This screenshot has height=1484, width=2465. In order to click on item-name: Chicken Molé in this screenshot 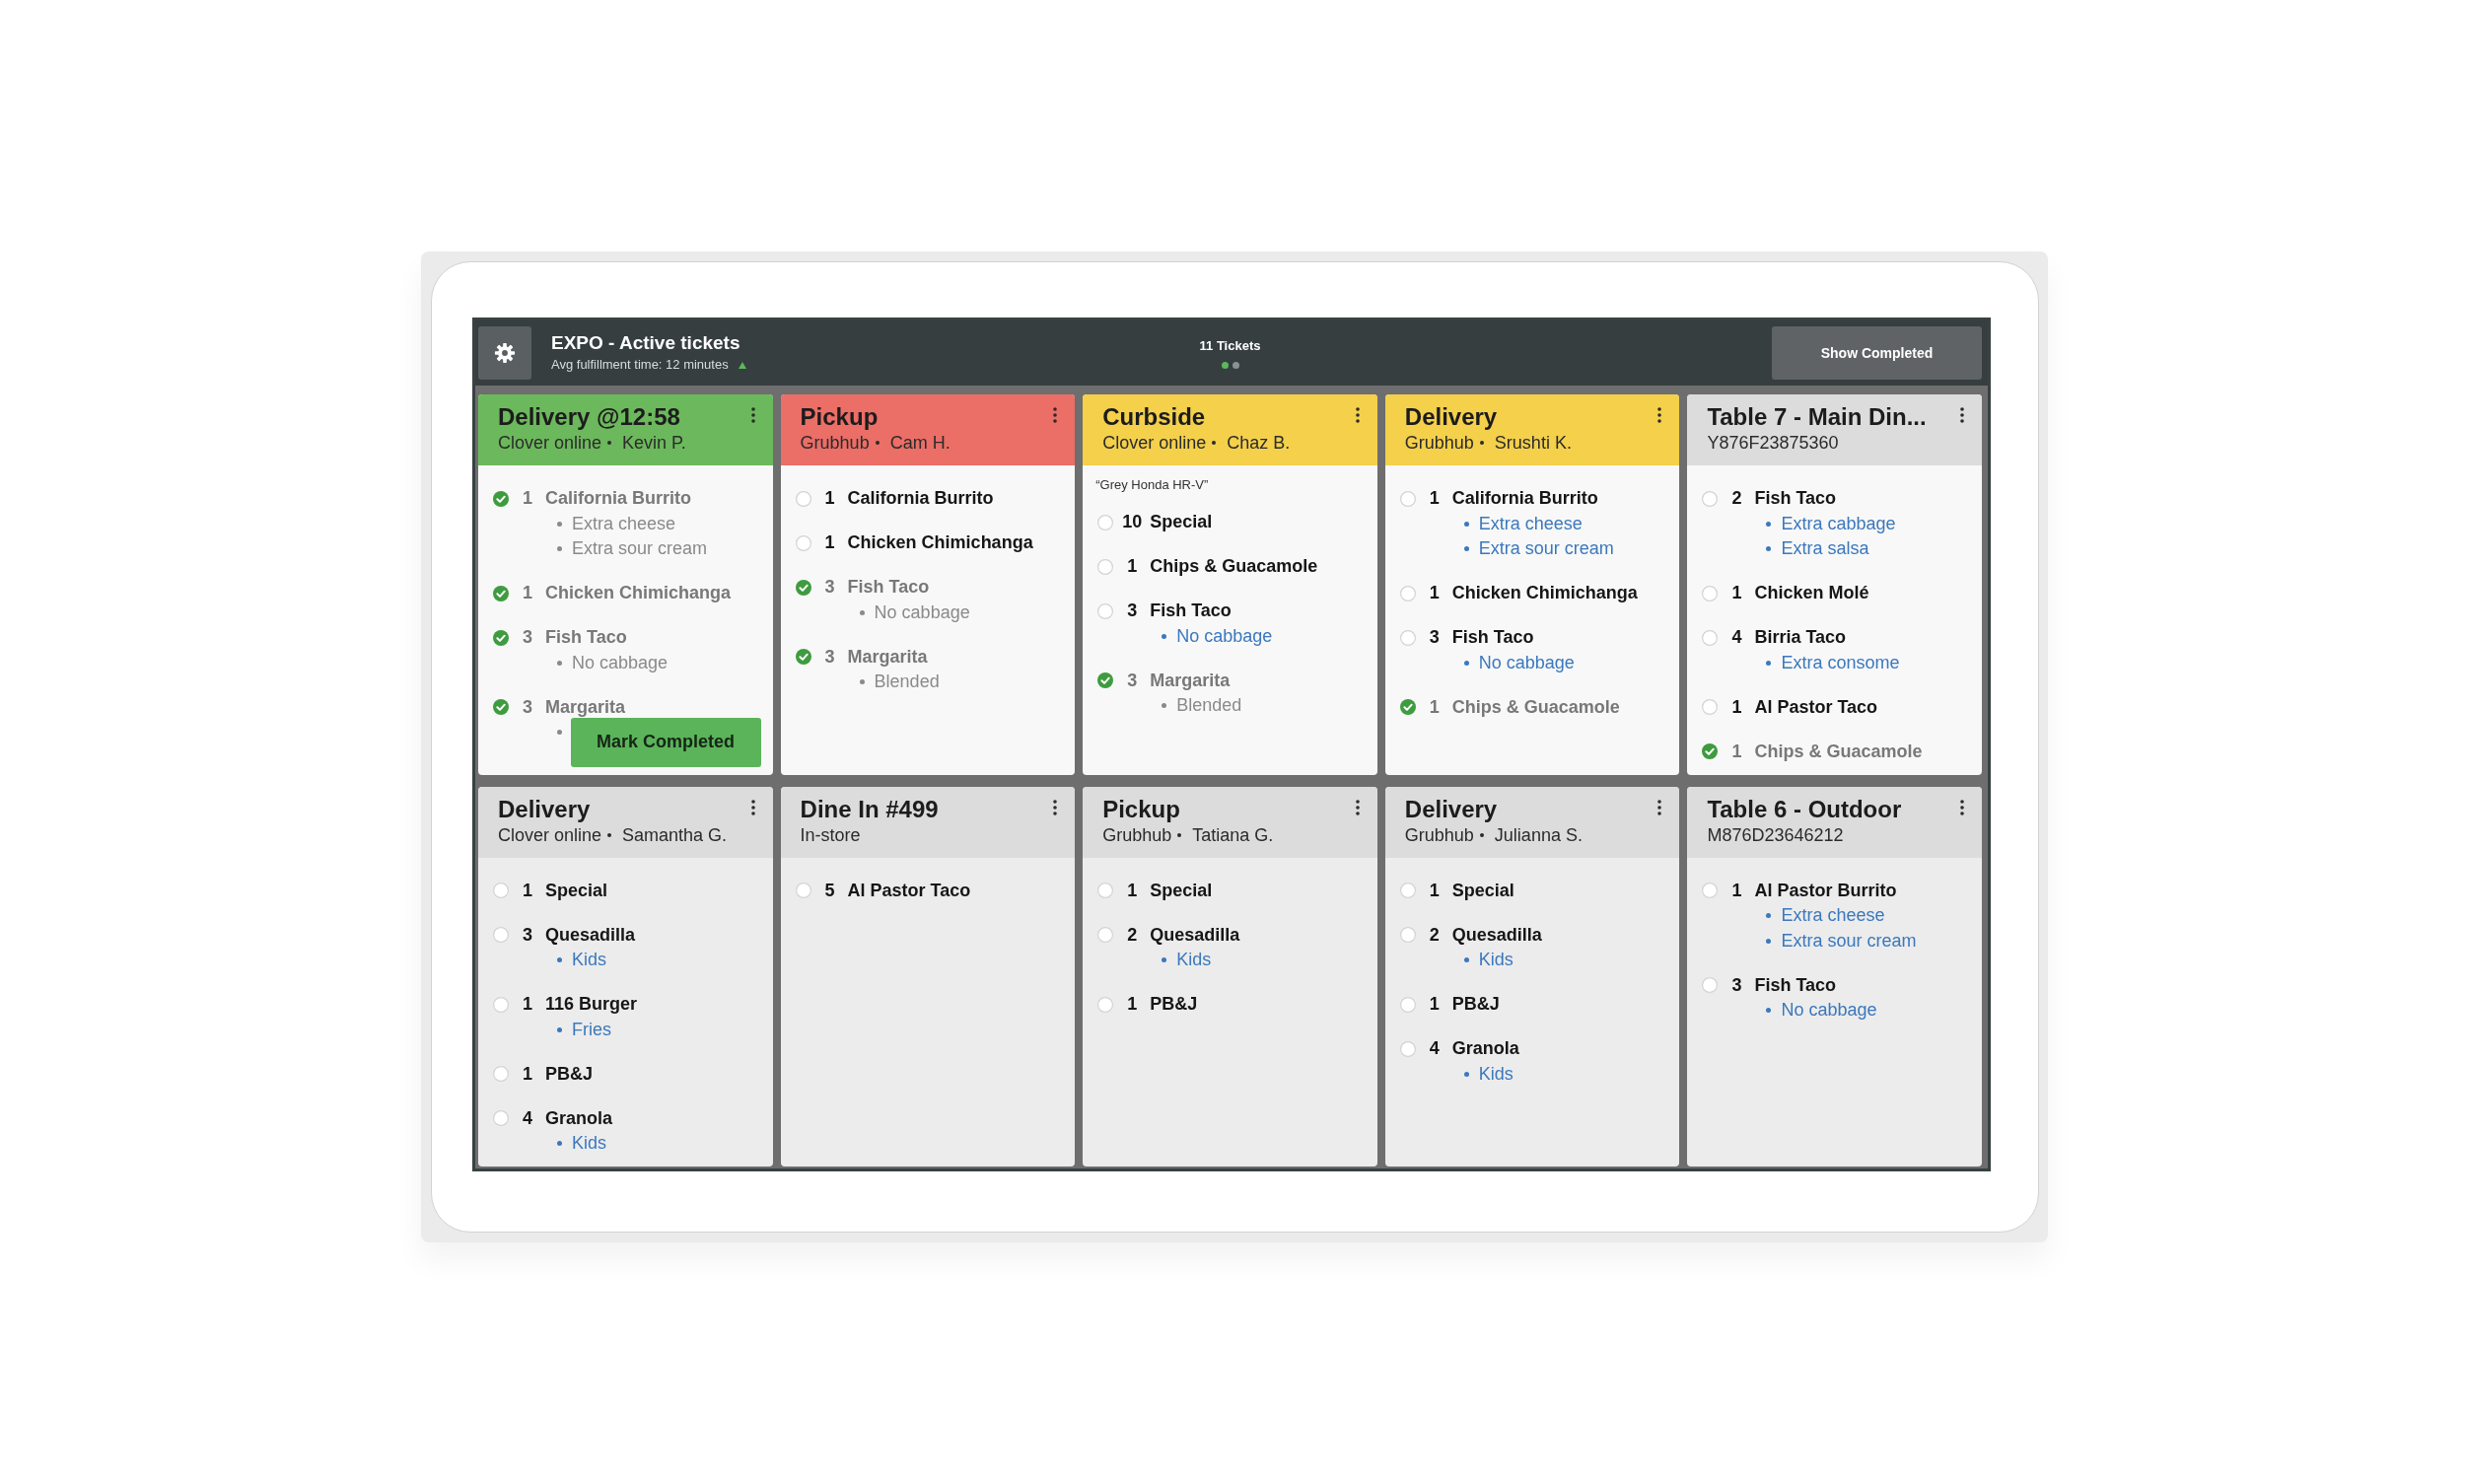, I will do `click(1812, 593)`.